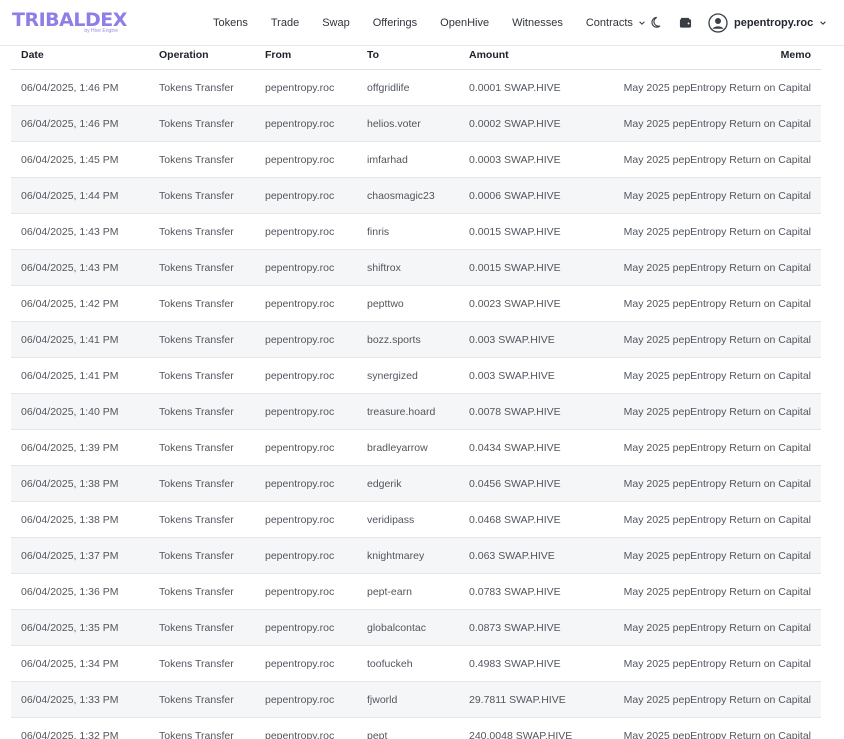 The height and width of the screenshot is (739, 844). I want to click on cell-date: 06/04/2025, 1:36 PM, so click(80, 591).